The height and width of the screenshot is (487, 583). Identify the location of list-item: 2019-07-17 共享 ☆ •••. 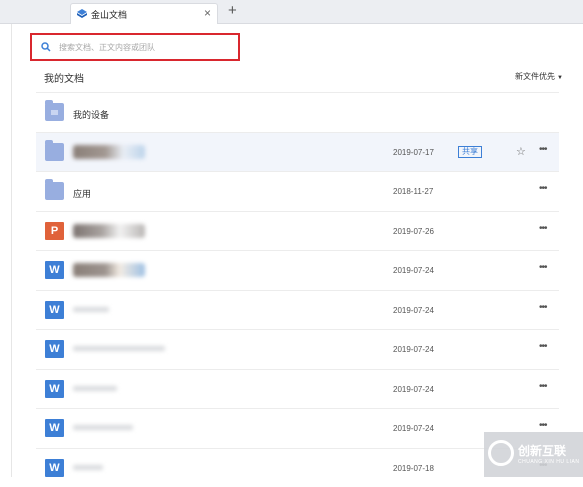
(297, 152).